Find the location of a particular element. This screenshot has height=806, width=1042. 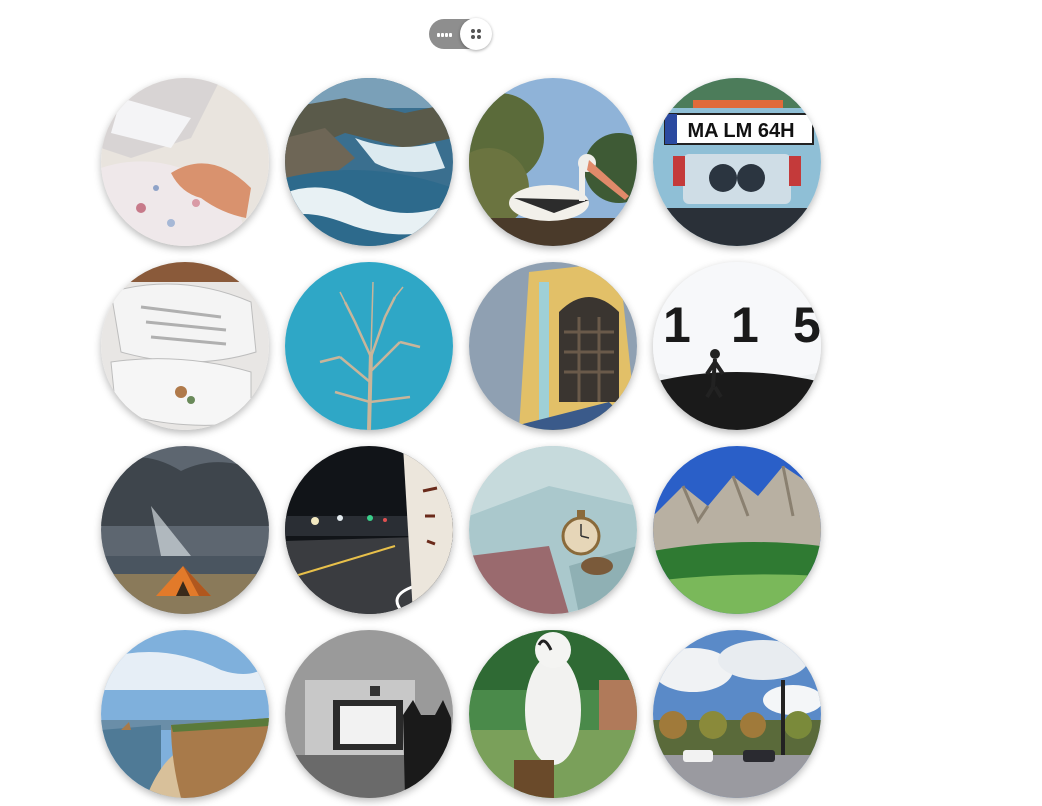

photo-thumbnail: MA LM 64H is located at coordinates (737, 162).